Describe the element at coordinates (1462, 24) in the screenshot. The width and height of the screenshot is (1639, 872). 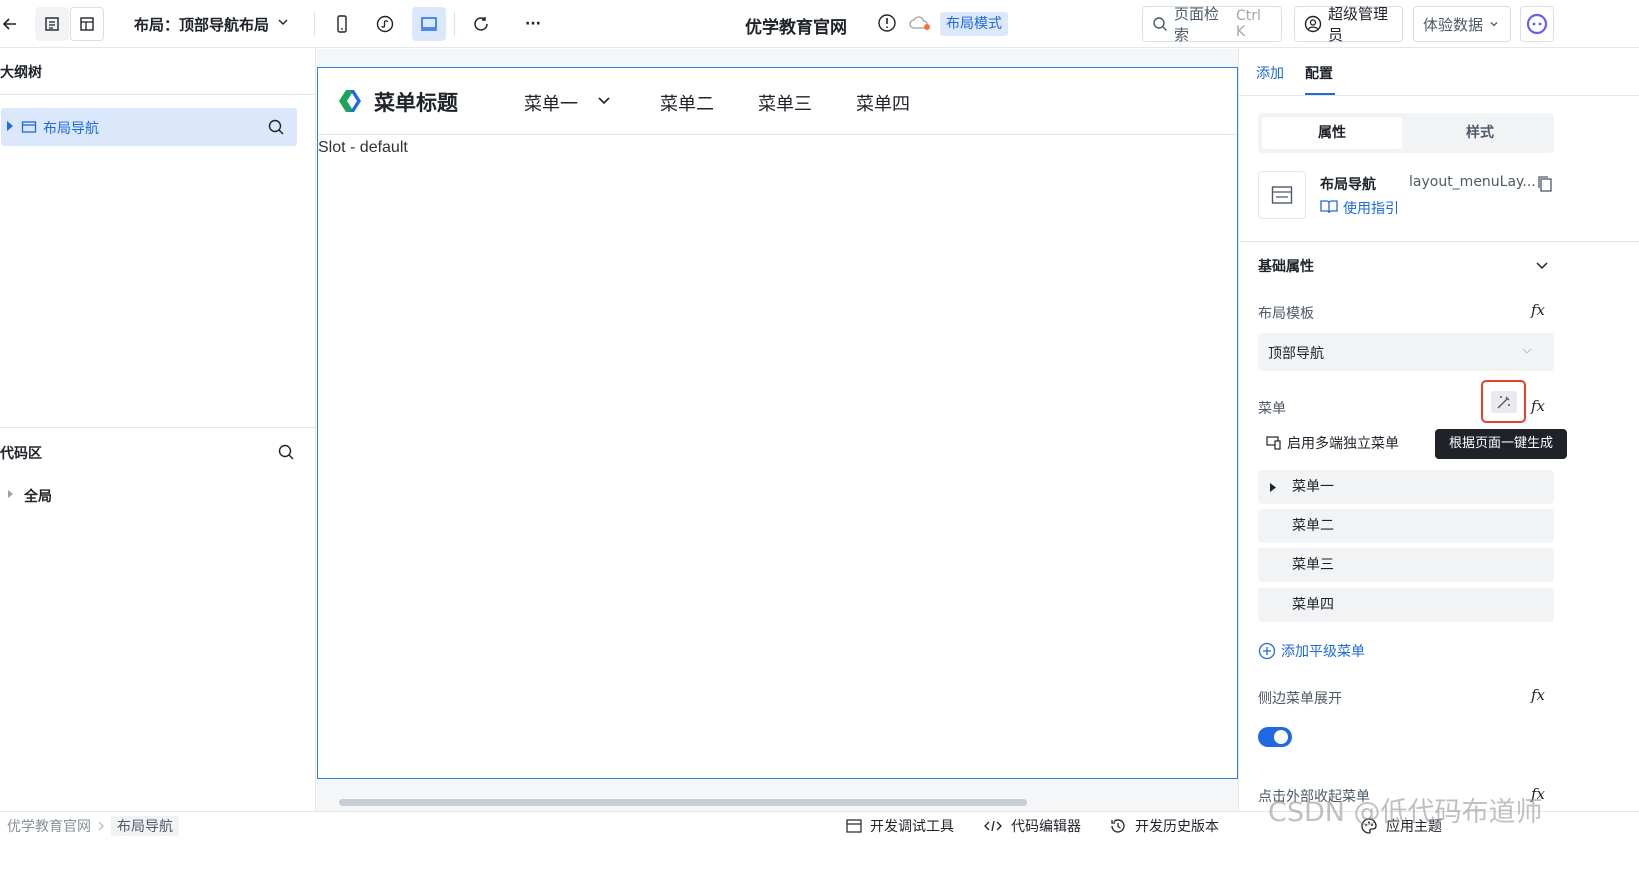
I see `data-select: 体验数据` at that location.